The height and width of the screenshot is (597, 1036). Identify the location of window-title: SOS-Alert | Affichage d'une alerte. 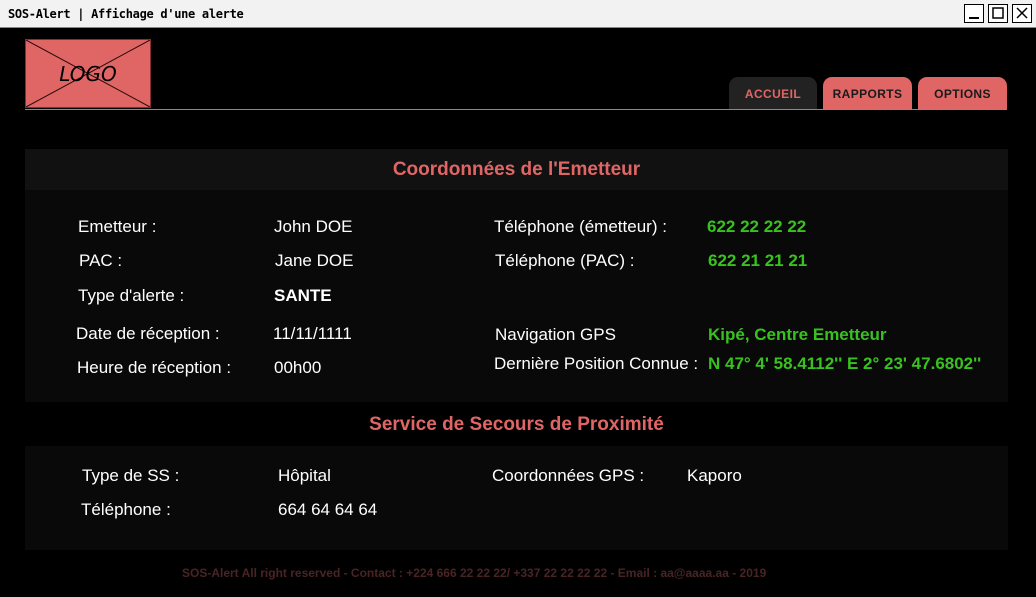
(126, 14).